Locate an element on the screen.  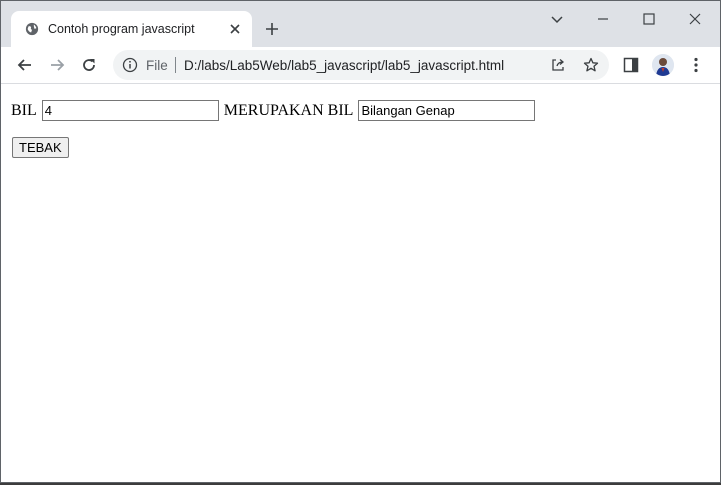
tab-strip: Contoh program javascript is located at coordinates (360, 24).